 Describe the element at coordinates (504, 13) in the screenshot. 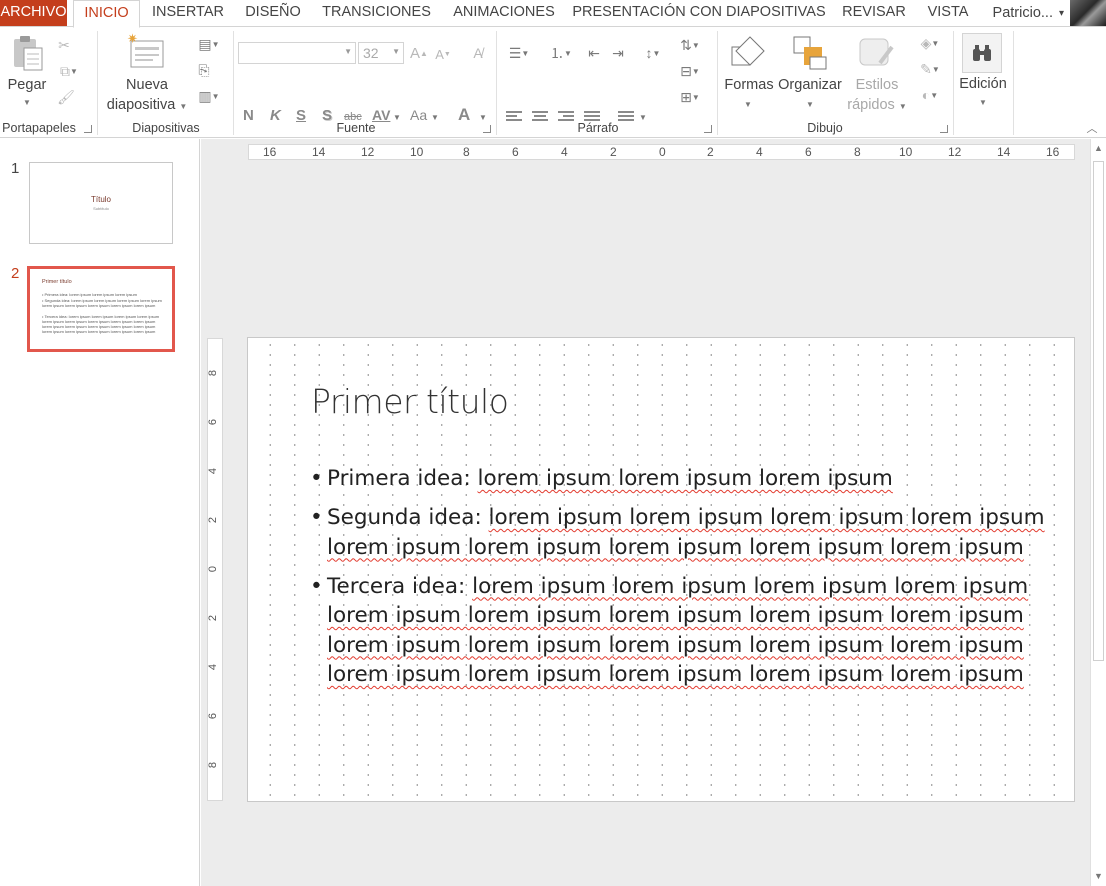

I see `tab-animaciones: ANIMACIONES` at that location.